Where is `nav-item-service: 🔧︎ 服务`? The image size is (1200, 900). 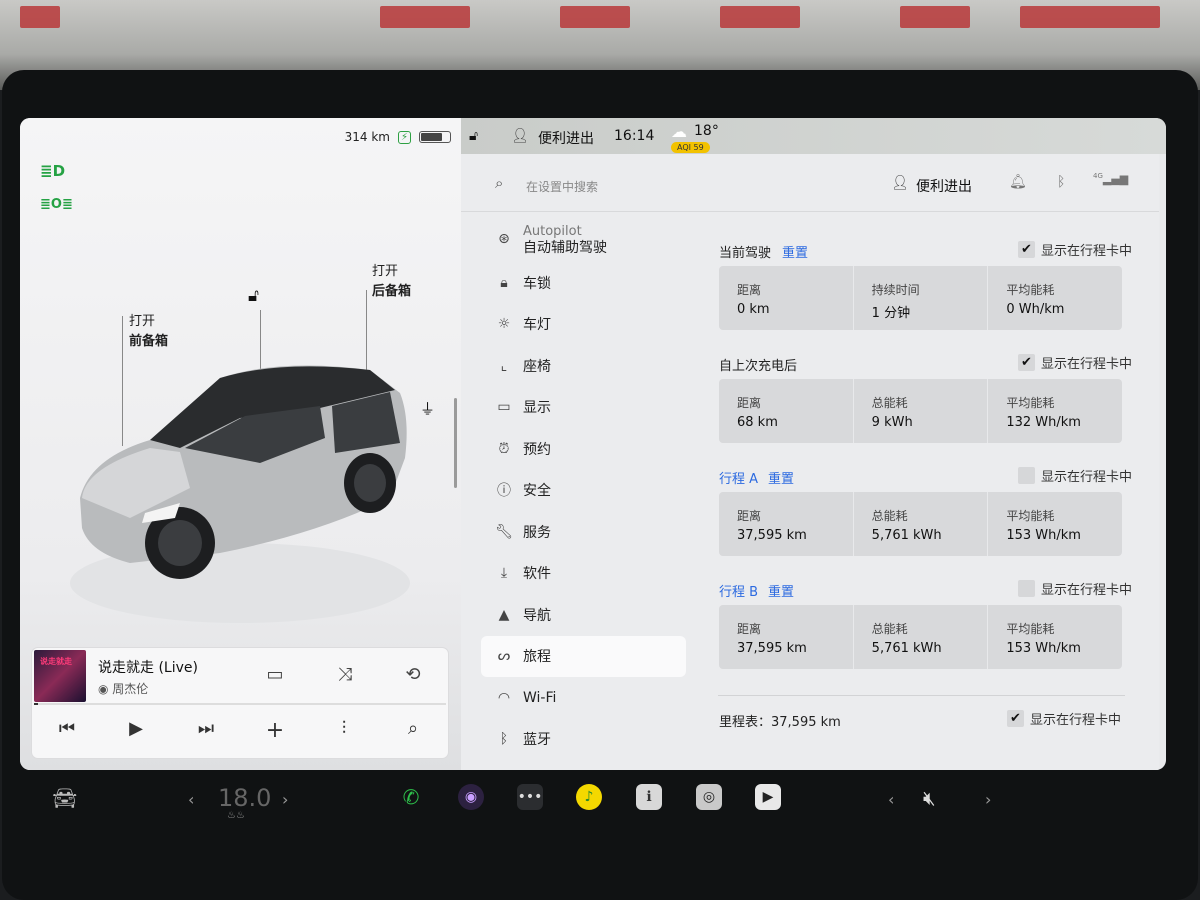
nav-item-service: 🔧︎ 服务 is located at coordinates (583, 532).